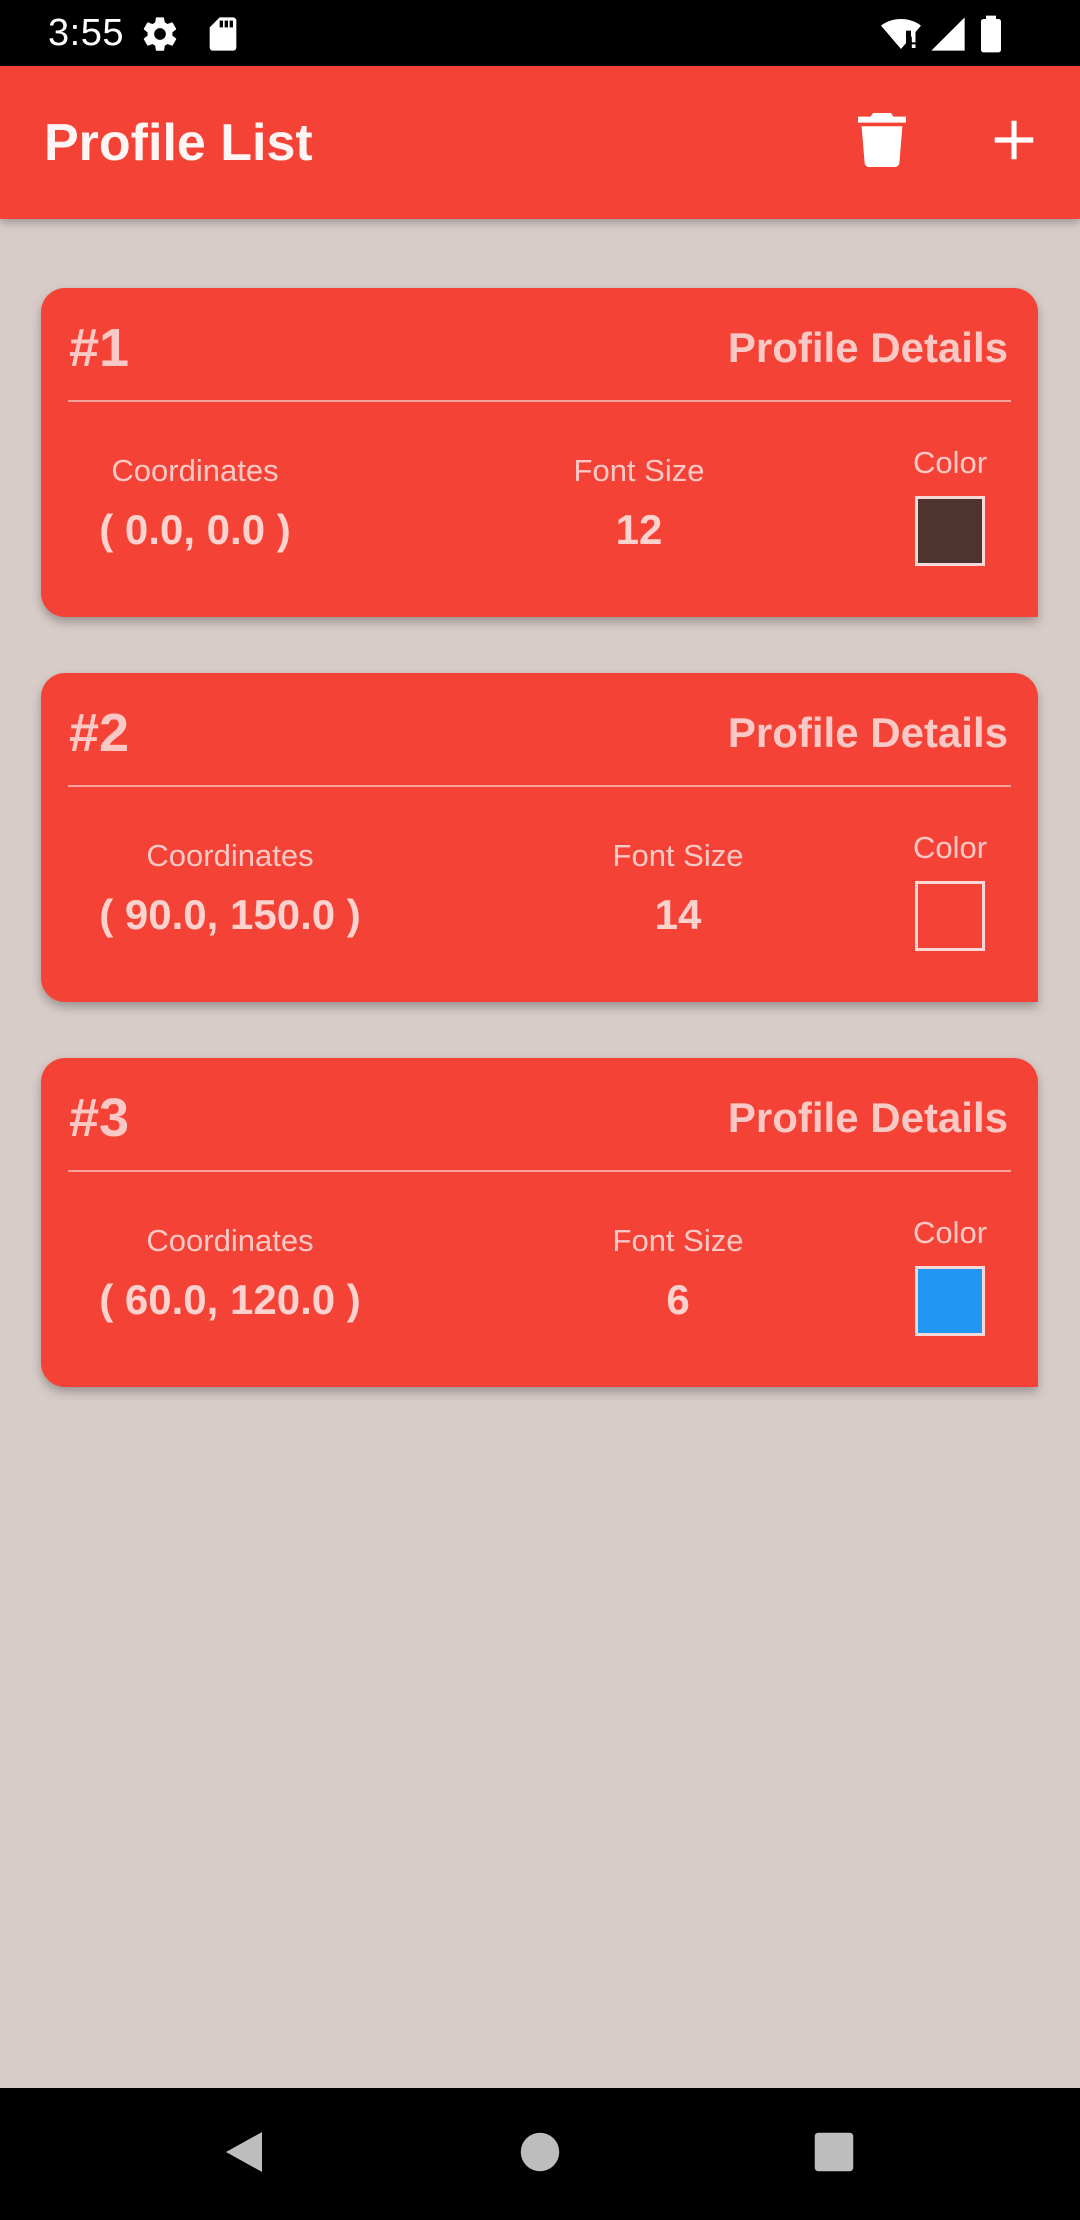  I want to click on status-time: 3:55, so click(86, 33).